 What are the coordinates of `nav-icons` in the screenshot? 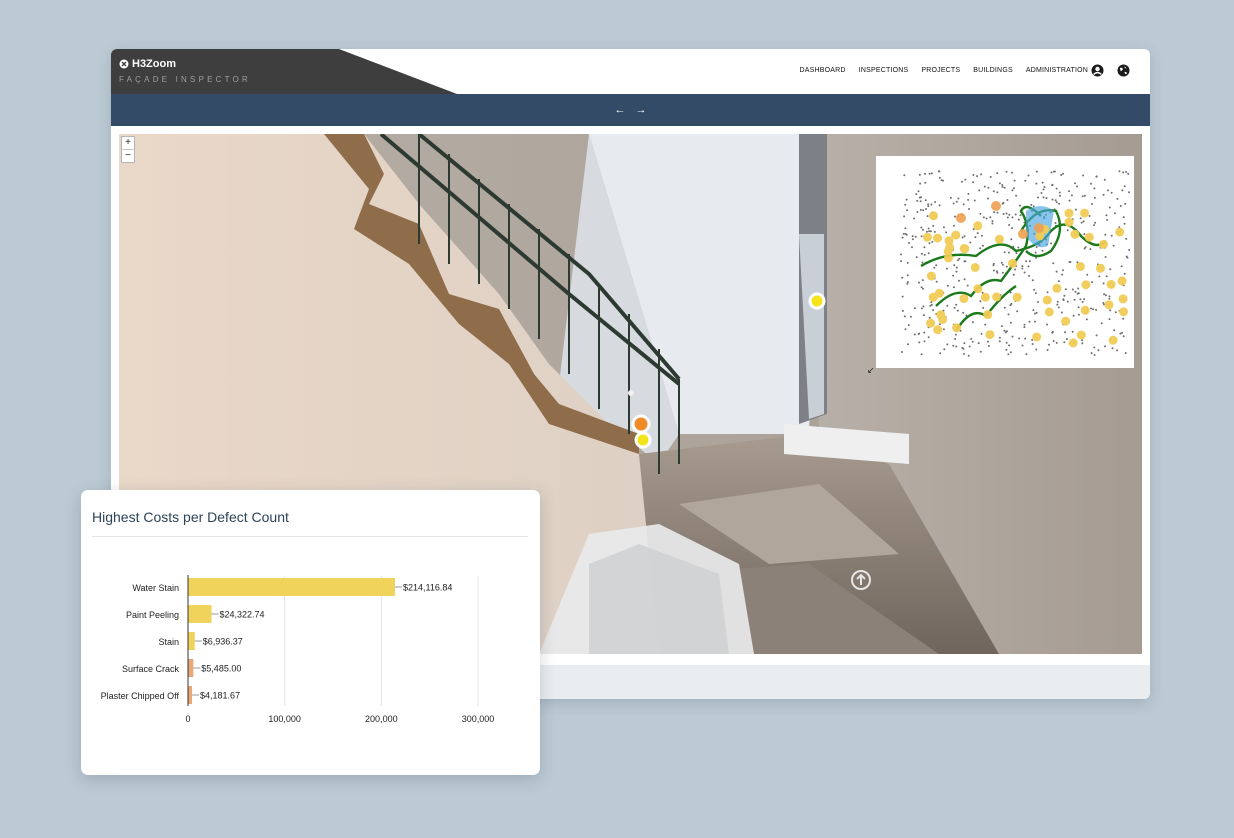 It's located at (1110, 70).